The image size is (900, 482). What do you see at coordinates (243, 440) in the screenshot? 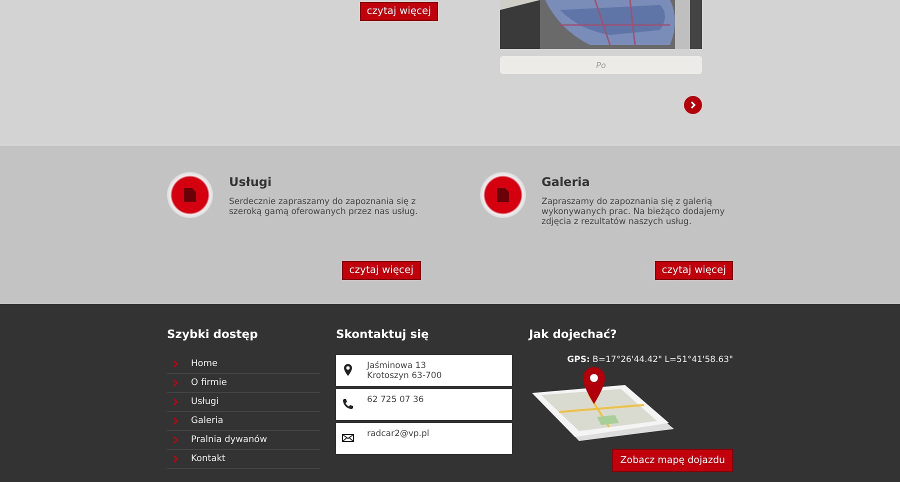
I see `footer-link: Pralnia dywanów` at bounding box center [243, 440].